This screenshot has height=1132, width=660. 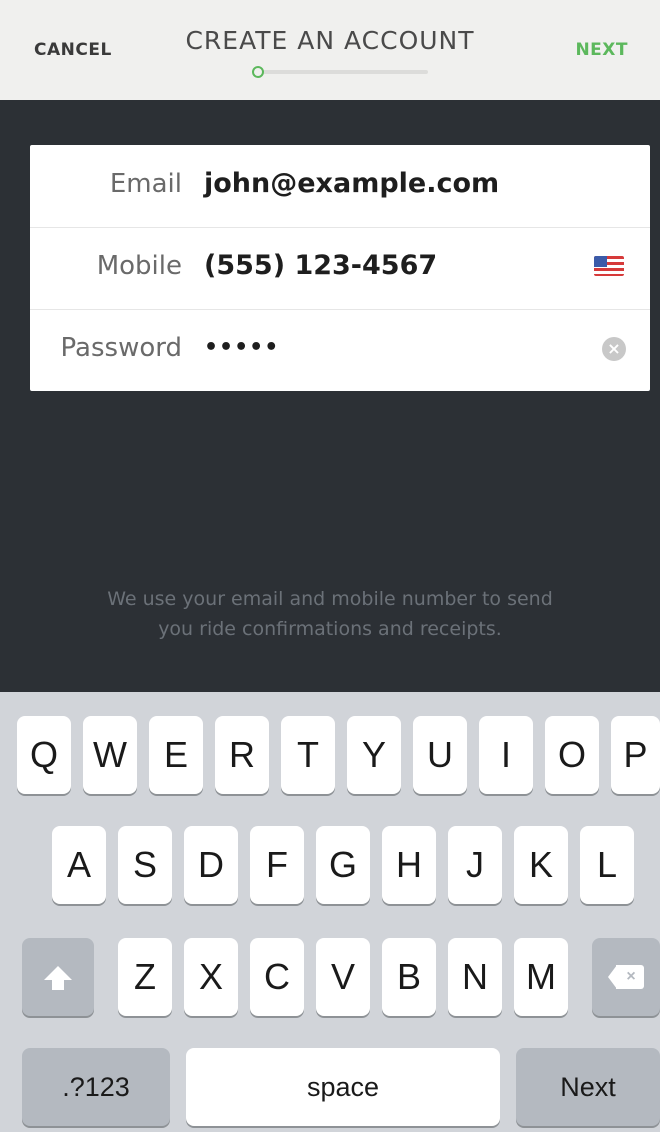 I want to click on email-row: Email john@example.com, so click(x=340, y=186).